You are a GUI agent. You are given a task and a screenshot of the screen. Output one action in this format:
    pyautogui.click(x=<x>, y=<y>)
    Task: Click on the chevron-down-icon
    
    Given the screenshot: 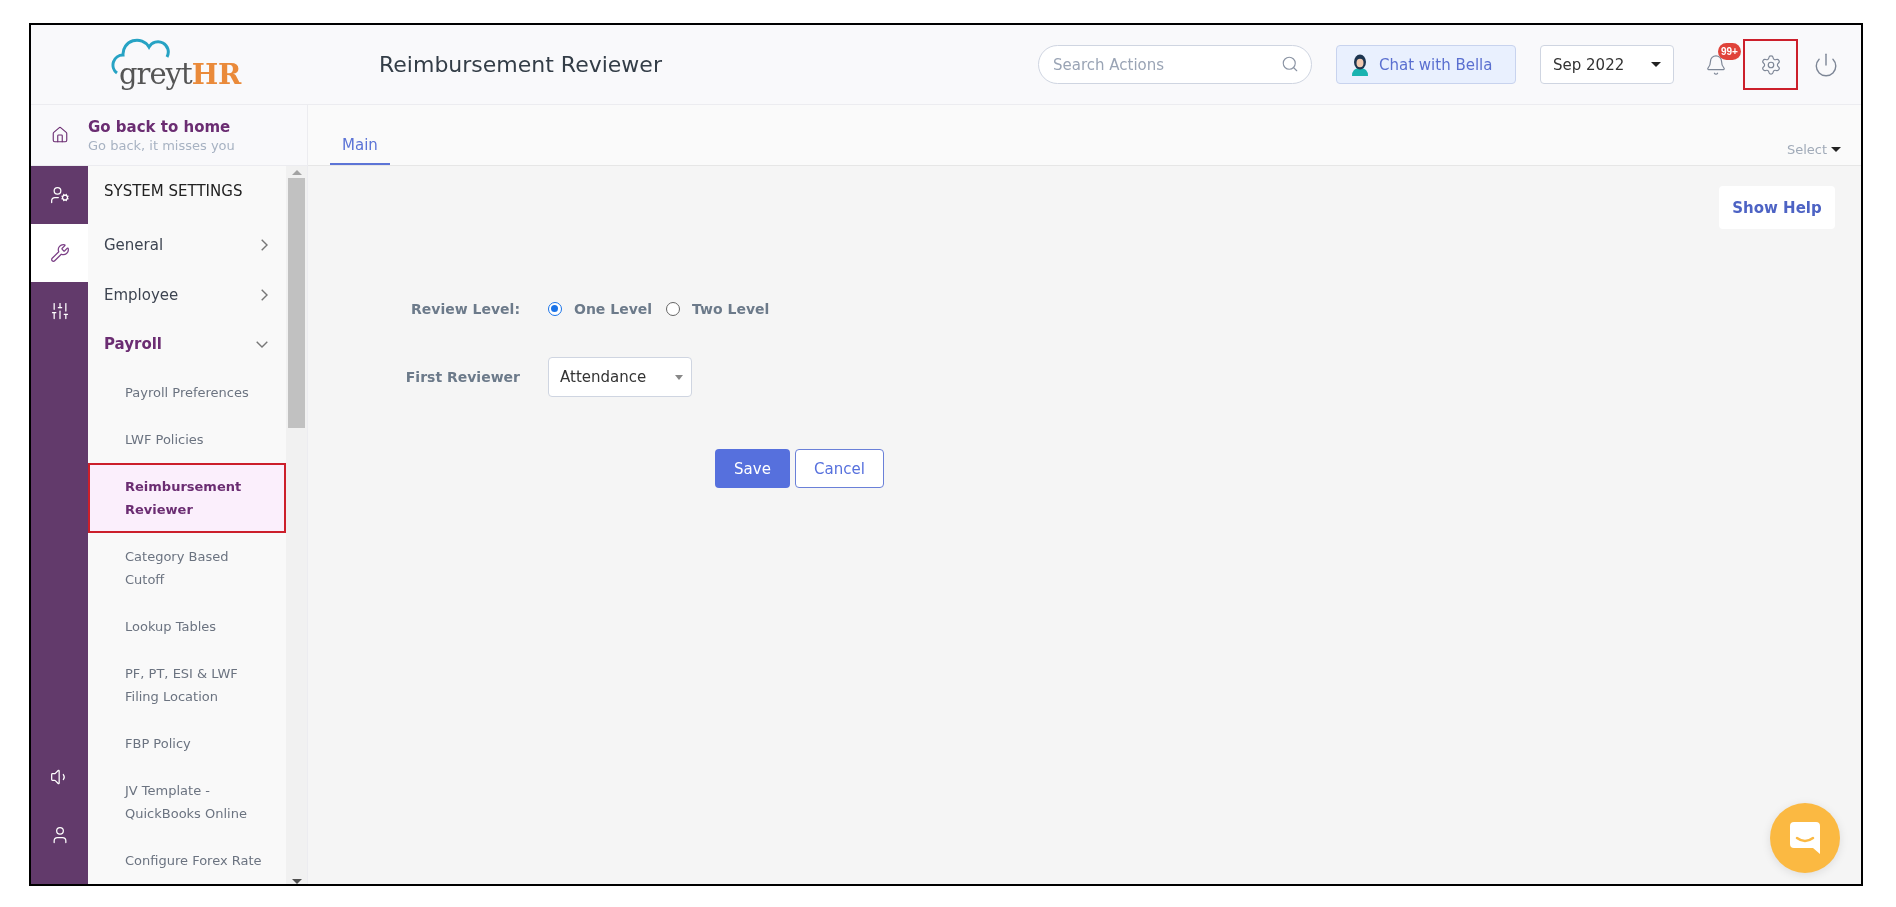 What is the action you would take?
    pyautogui.click(x=262, y=344)
    